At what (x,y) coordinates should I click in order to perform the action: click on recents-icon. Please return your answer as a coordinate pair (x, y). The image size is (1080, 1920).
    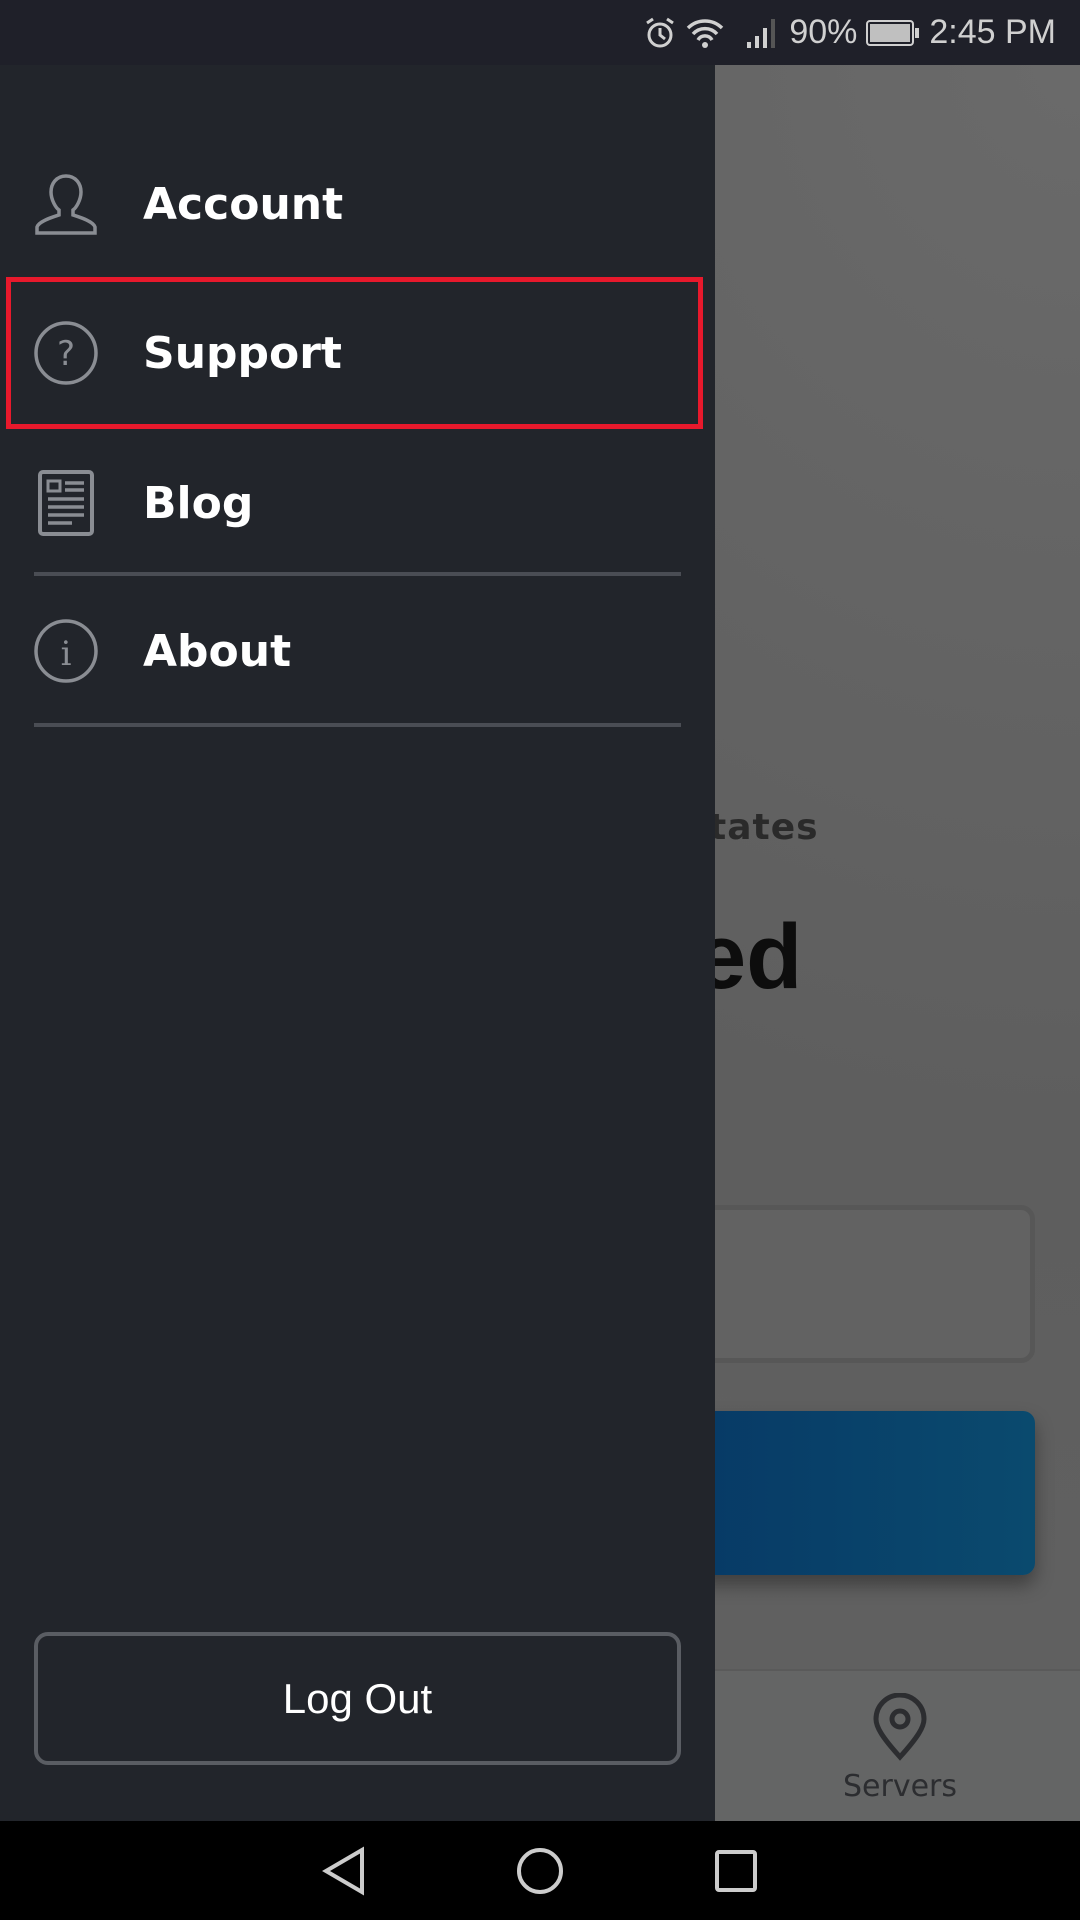
    Looking at the image, I should click on (736, 1871).